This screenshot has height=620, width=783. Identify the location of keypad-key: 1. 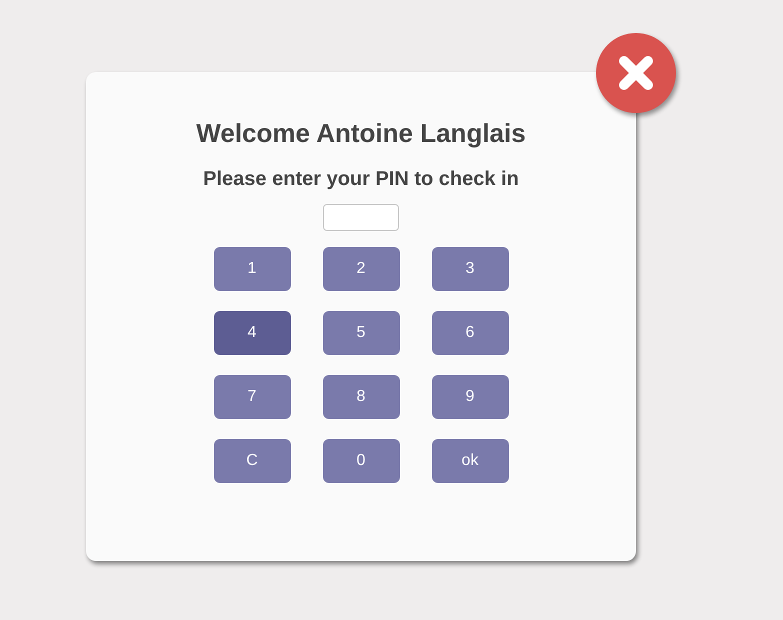
(252, 269).